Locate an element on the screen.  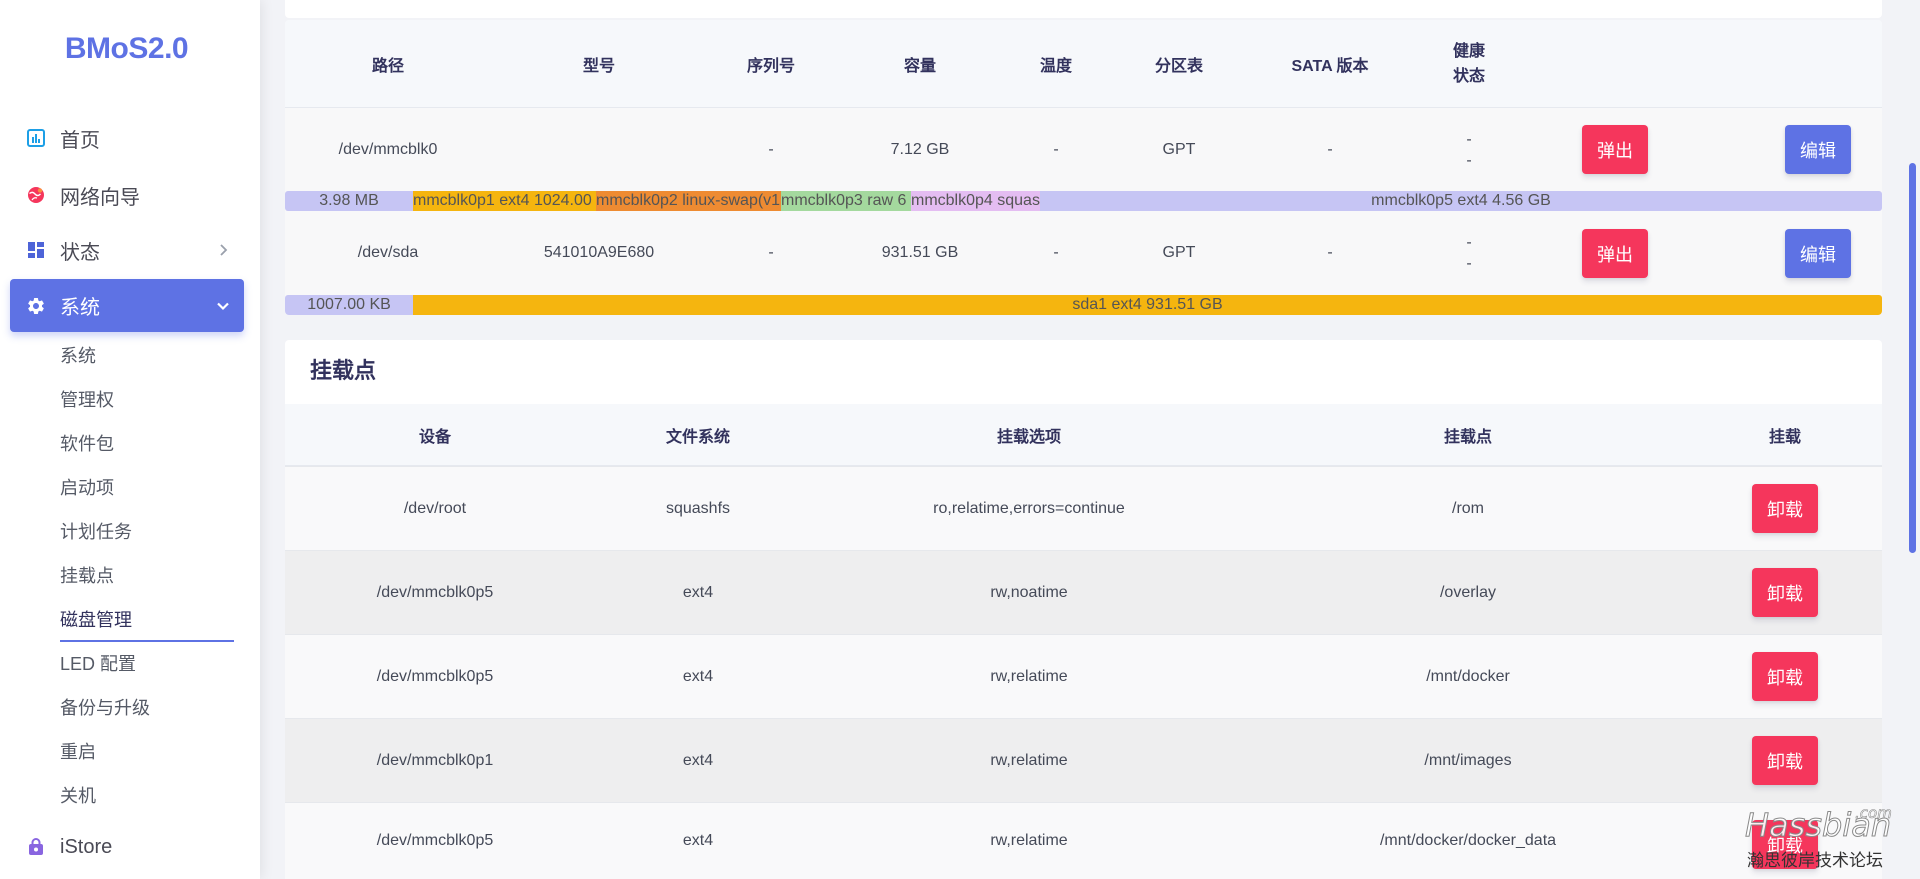
scrollbar-thumb is located at coordinates (1912, 358).